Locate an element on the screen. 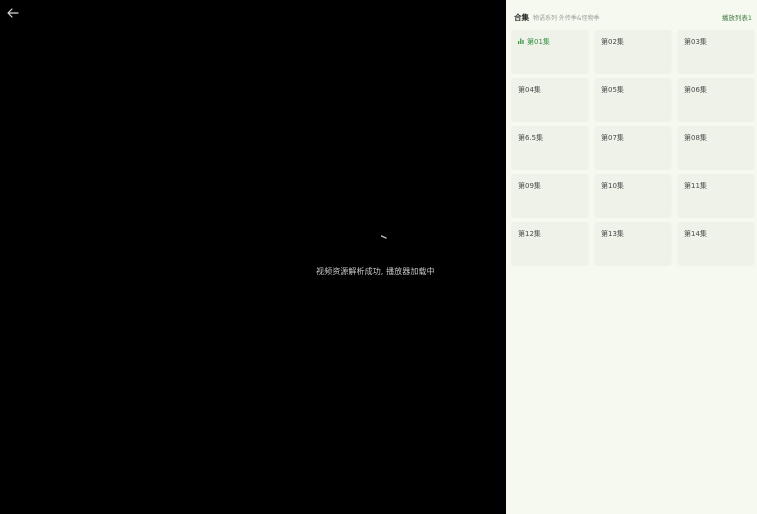 The width and height of the screenshot is (757, 514). episode-item: 第08集 is located at coordinates (716, 147).